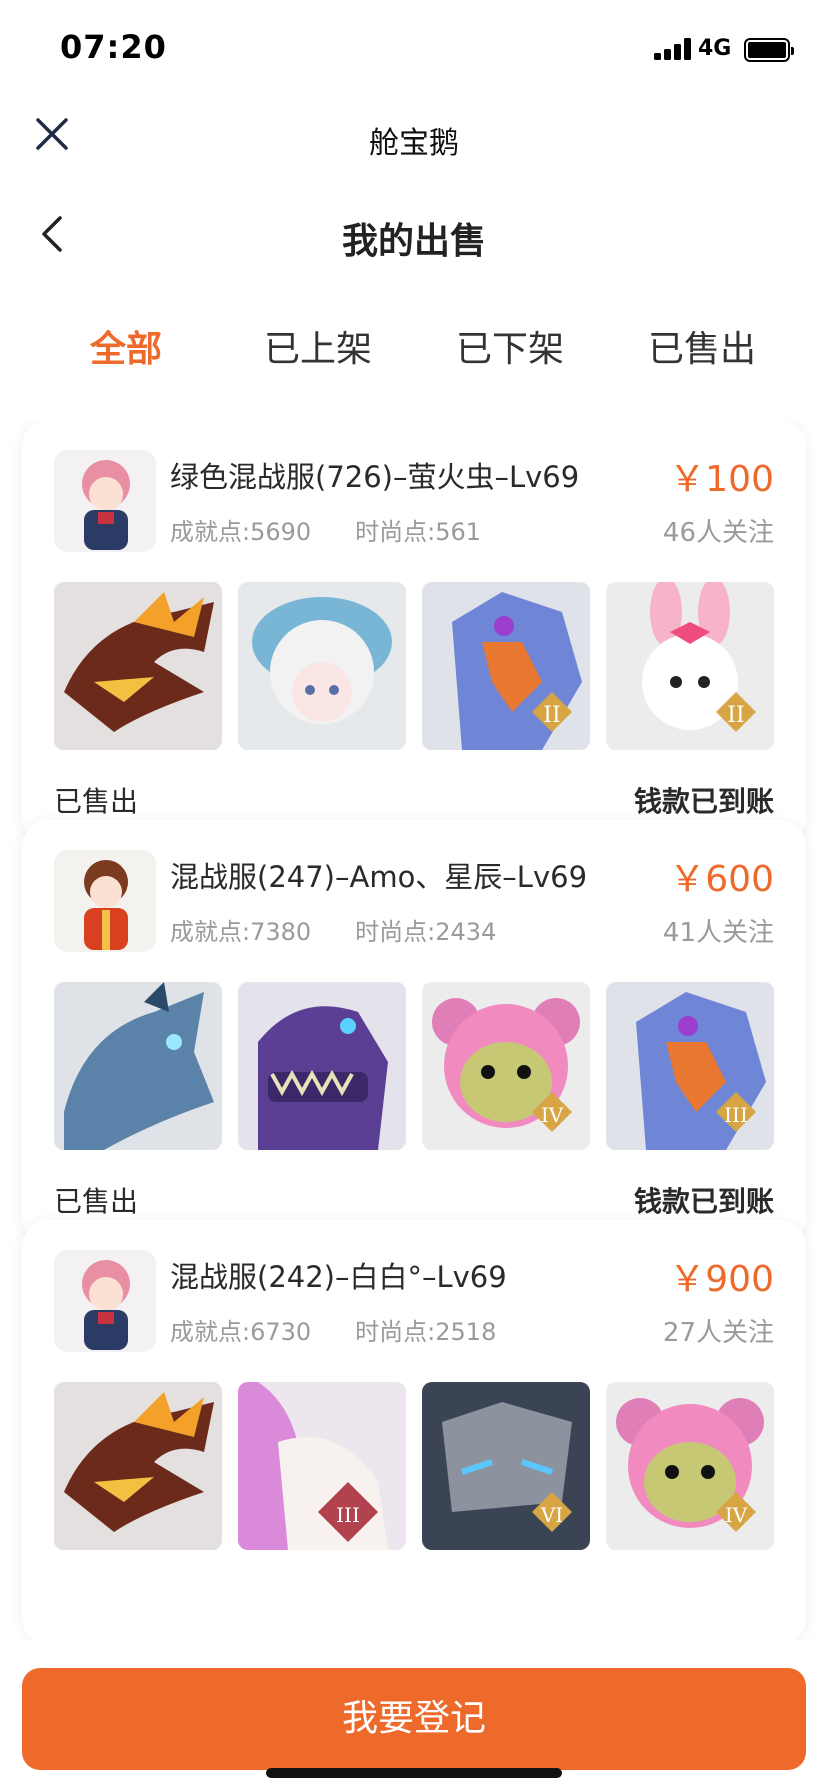 Image resolution: width=828 pixels, height=1792 pixels. Describe the element at coordinates (333, 1329) in the screenshot. I see `listing-stats: 成就点:6730 时尚点:2518` at that location.